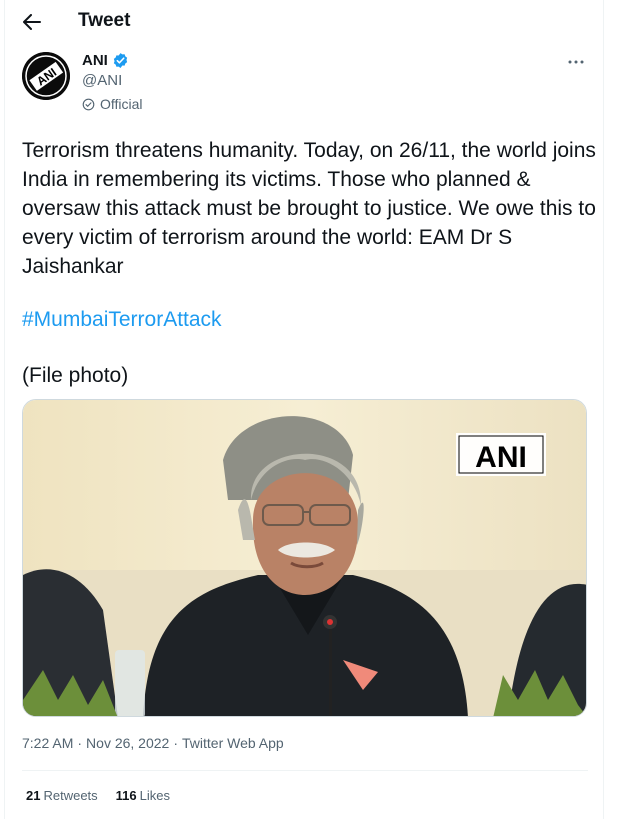 This screenshot has height=819, width=619. I want to click on verified-badge-icon, so click(120, 60).